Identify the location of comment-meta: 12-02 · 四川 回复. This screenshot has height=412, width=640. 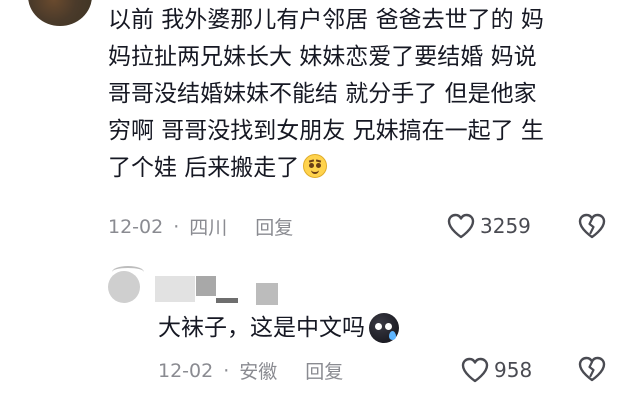
(200, 226).